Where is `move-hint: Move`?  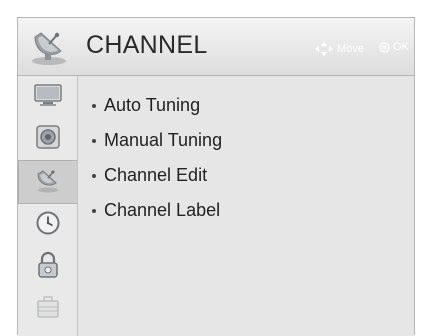 move-hint: Move is located at coordinates (339, 49).